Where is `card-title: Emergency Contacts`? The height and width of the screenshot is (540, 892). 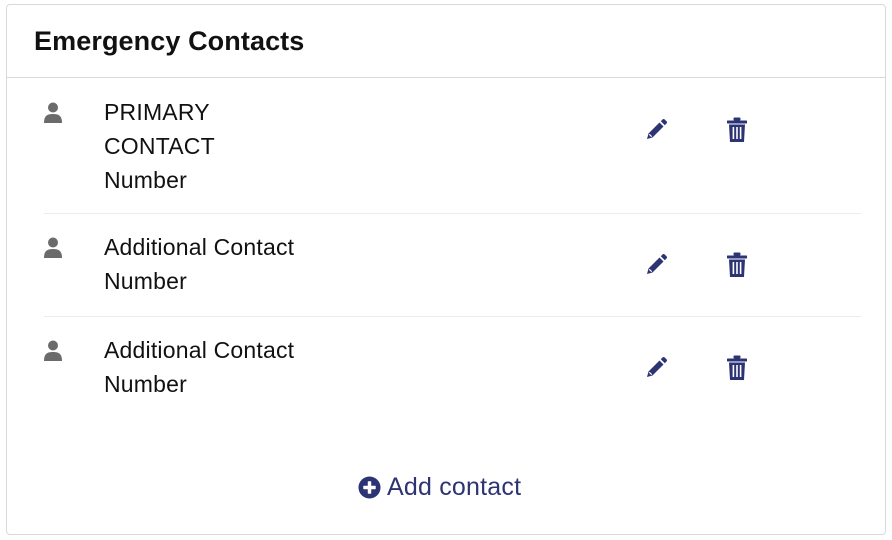 card-title: Emergency Contacts is located at coordinates (169, 40).